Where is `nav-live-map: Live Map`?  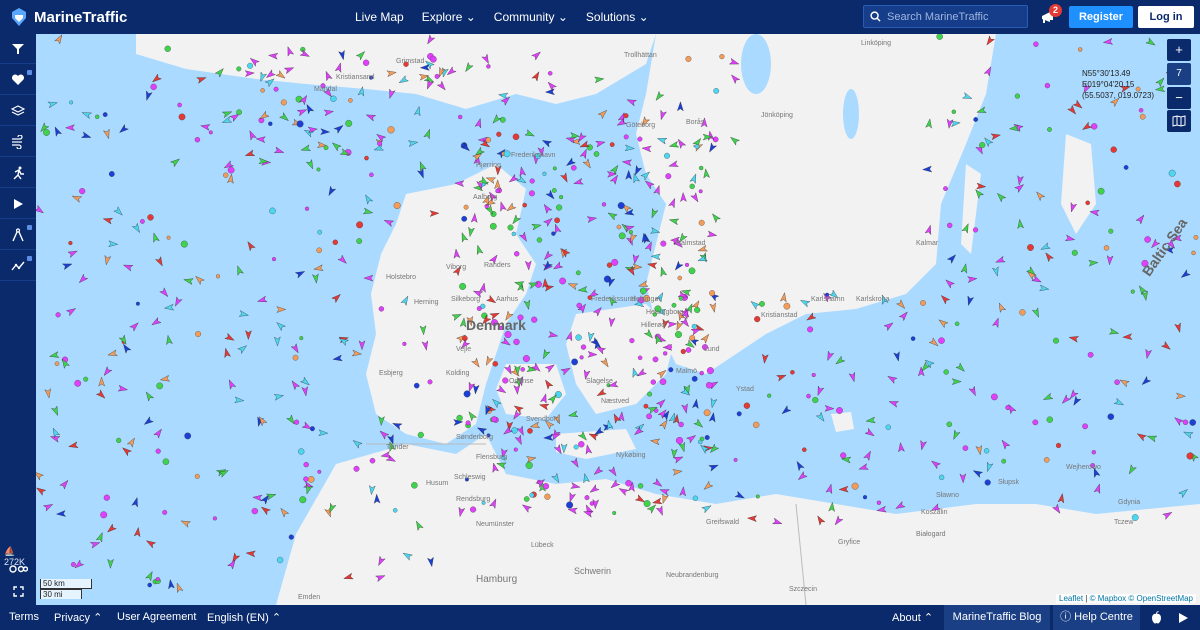
nav-live-map: Live Map is located at coordinates (379, 17).